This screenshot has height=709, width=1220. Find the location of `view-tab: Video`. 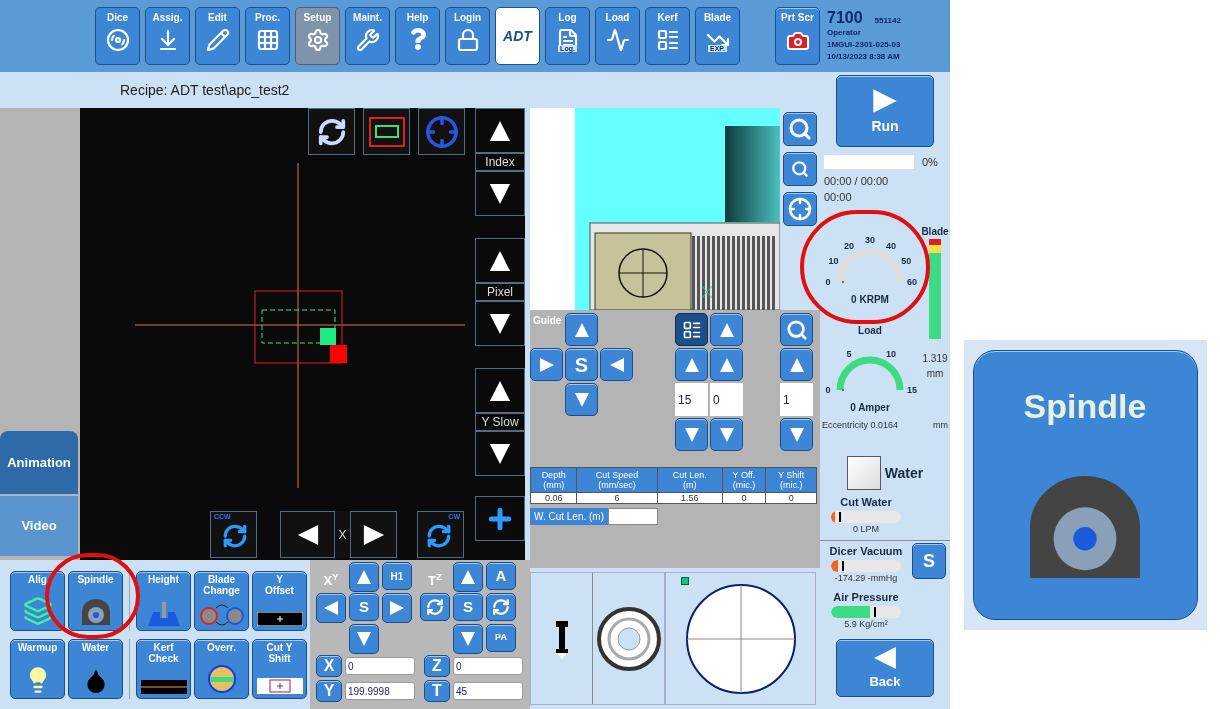

view-tab: Video is located at coordinates (39, 526).